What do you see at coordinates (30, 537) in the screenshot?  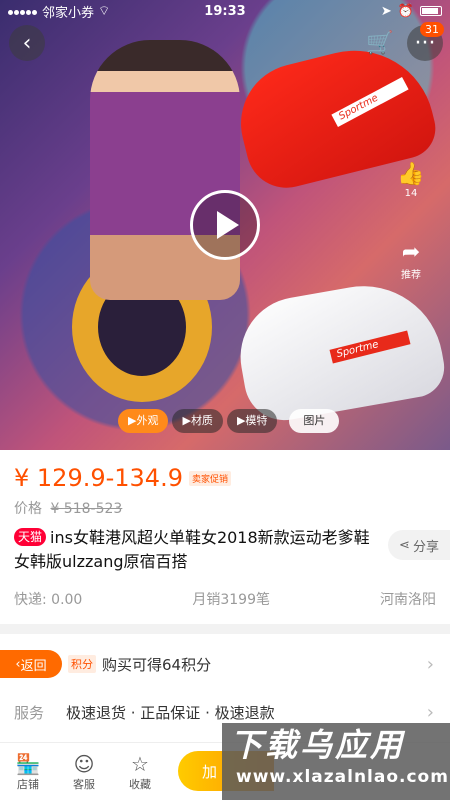 I see `tmall-badge: 天猫` at bounding box center [30, 537].